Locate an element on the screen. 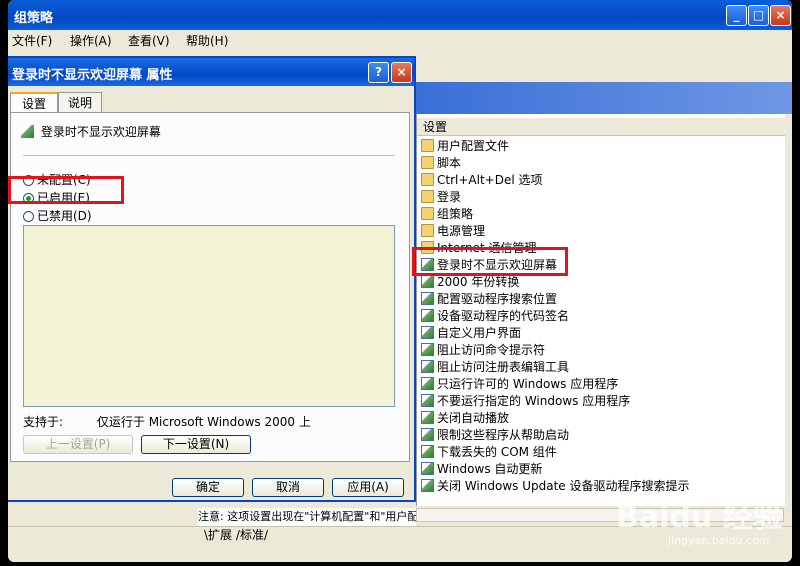  minimize-button: _ is located at coordinates (736, 15).